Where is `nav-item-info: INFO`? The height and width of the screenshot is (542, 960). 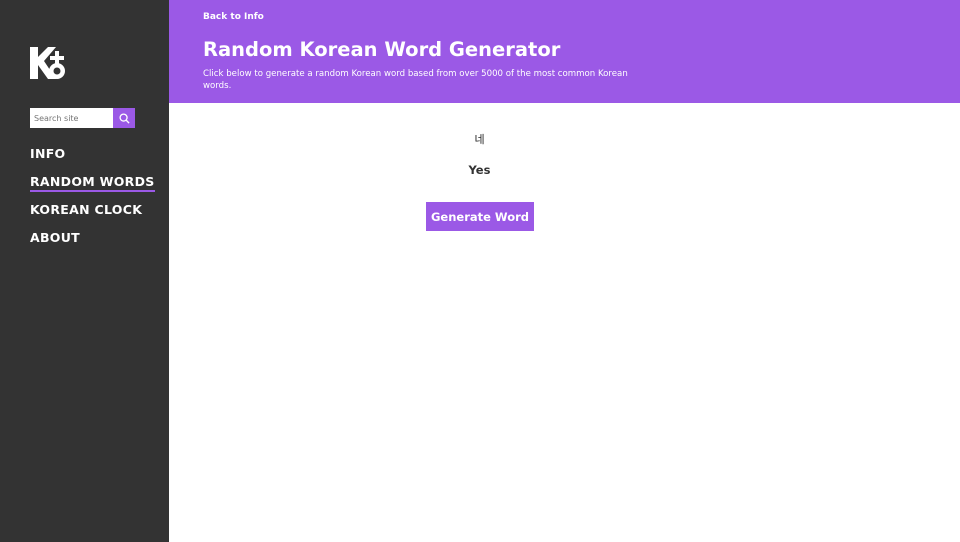 nav-item-info: INFO is located at coordinates (92, 160).